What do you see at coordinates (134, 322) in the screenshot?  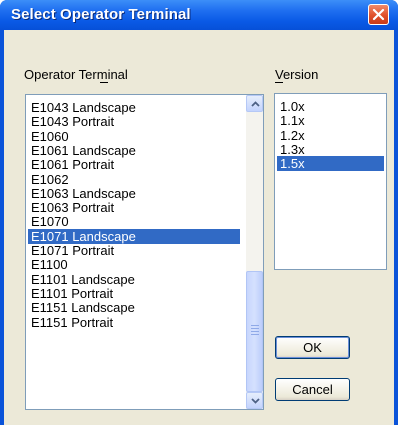 I see `list-item: E1151 Portrait` at bounding box center [134, 322].